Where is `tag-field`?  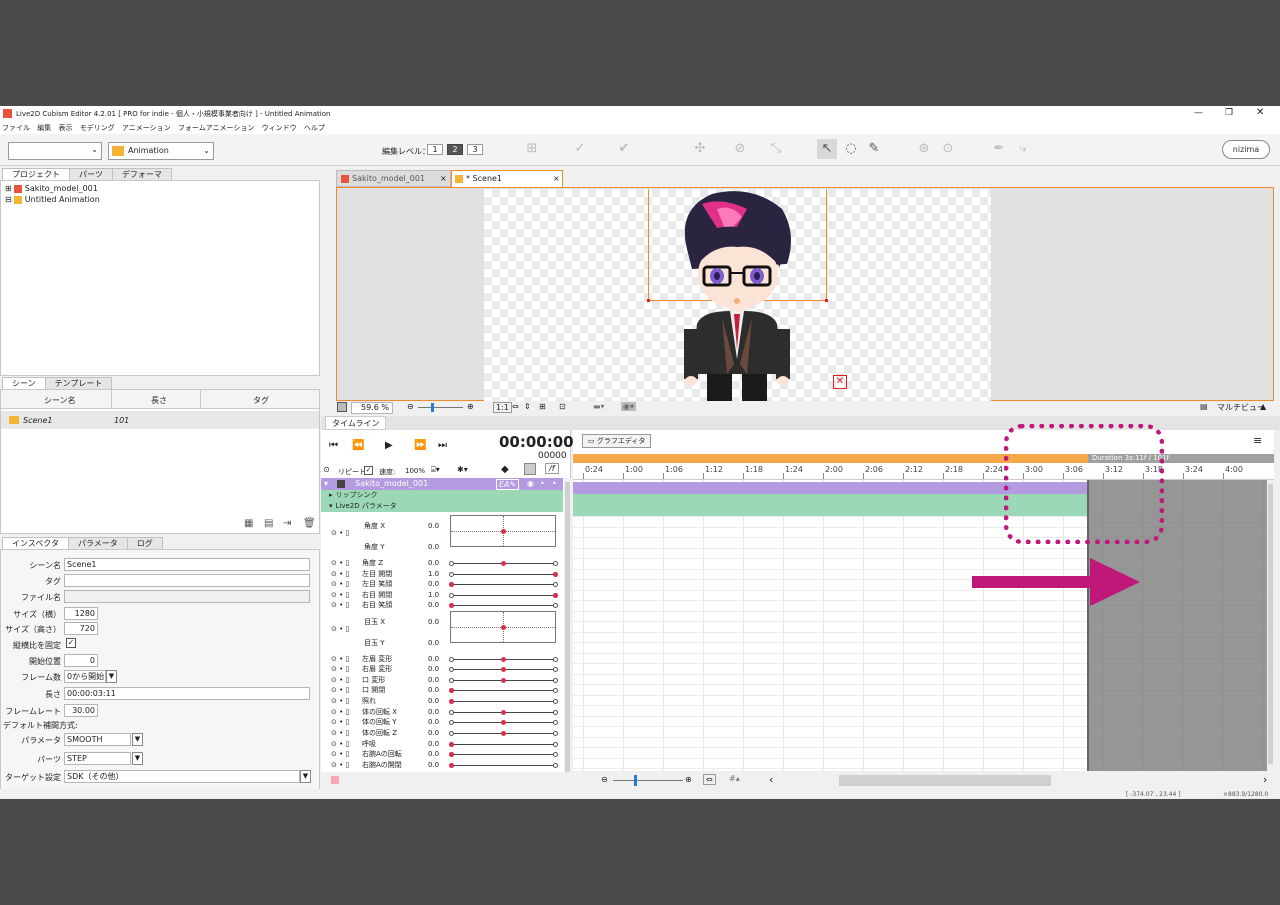
tag-field is located at coordinates (187, 580).